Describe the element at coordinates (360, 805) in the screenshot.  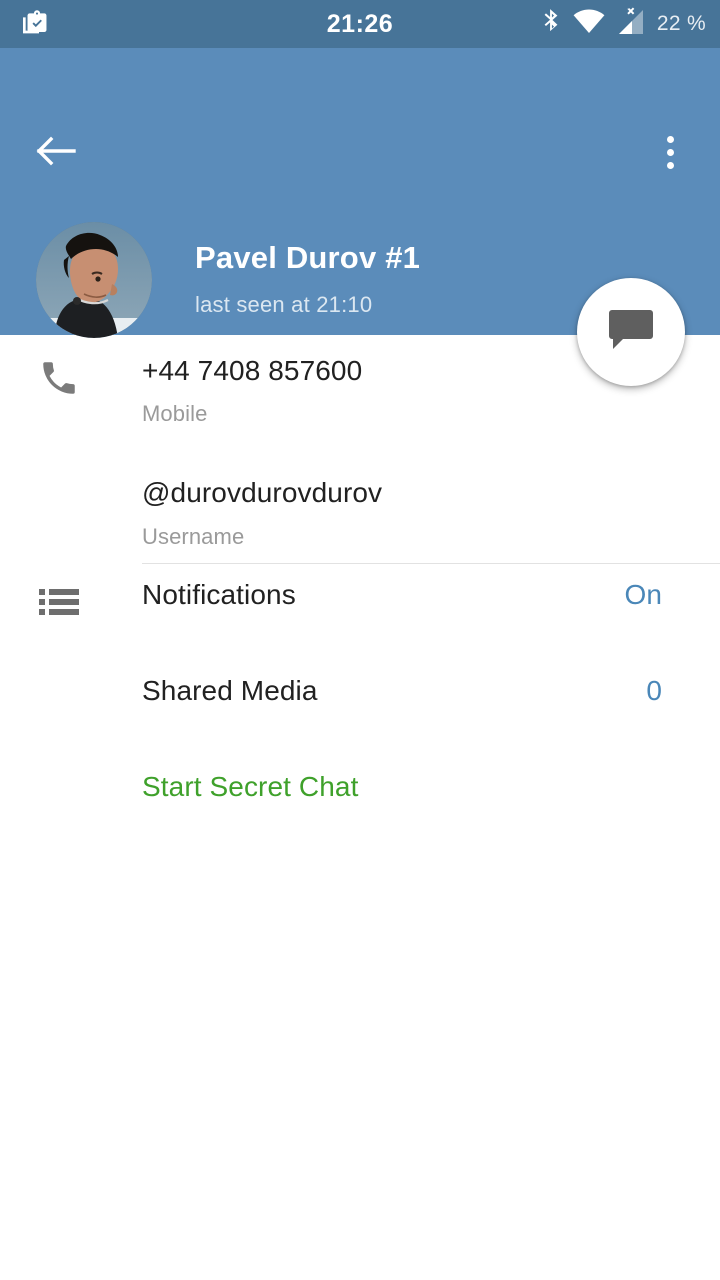
I see `start-secret-chat-row: Start Secret Chat` at that location.